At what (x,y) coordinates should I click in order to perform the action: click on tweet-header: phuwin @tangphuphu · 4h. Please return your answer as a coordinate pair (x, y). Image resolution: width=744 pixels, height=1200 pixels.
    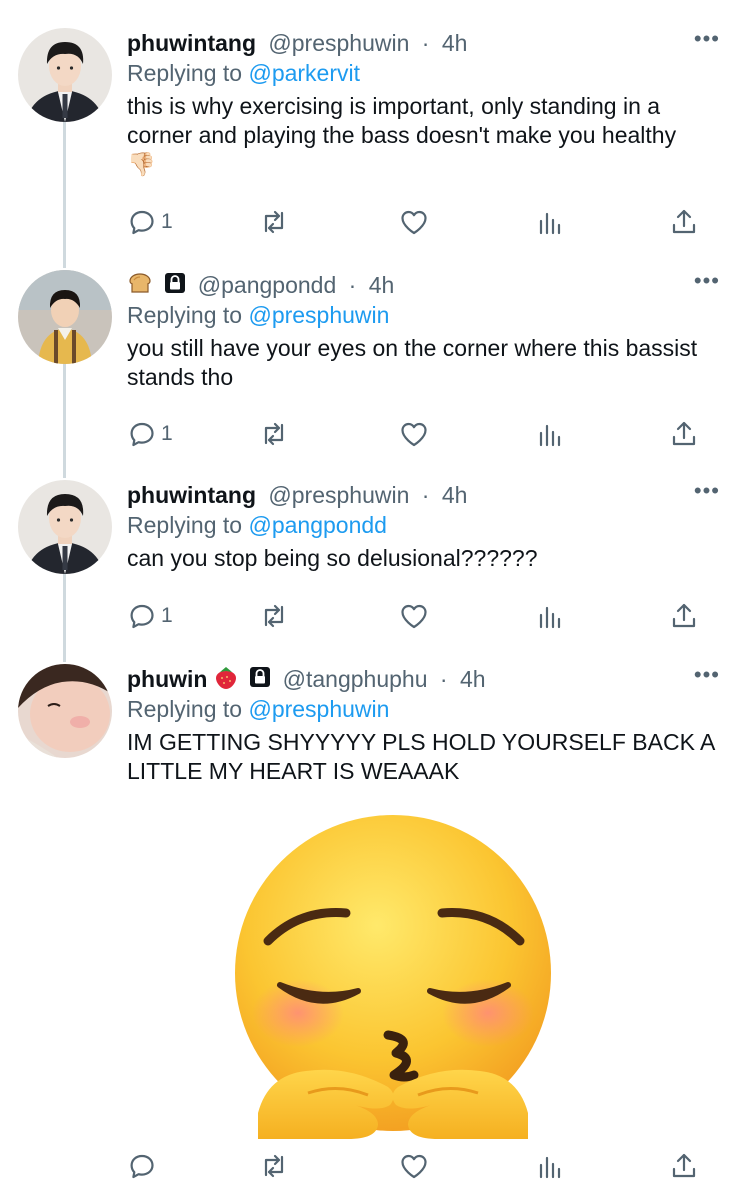
    Looking at the image, I should click on (423, 679).